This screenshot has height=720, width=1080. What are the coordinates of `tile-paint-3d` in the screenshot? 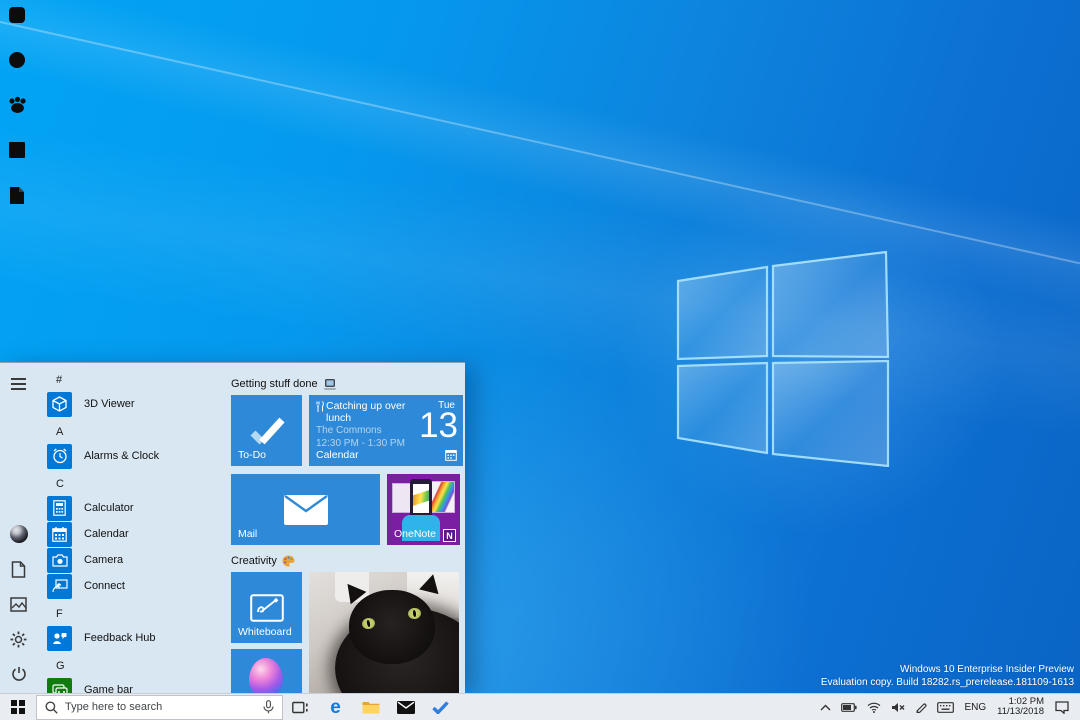 It's located at (266, 671).